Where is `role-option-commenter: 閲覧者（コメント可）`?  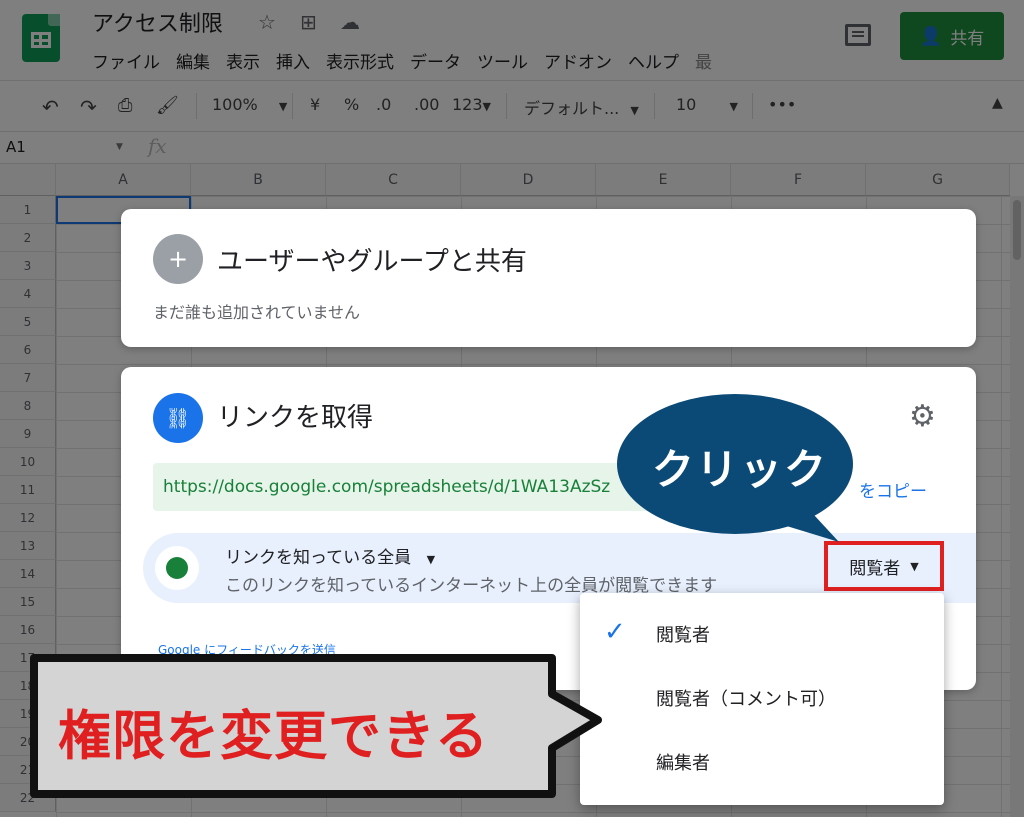
role-option-commenter: 閲覧者（コメント可） is located at coordinates (762, 697).